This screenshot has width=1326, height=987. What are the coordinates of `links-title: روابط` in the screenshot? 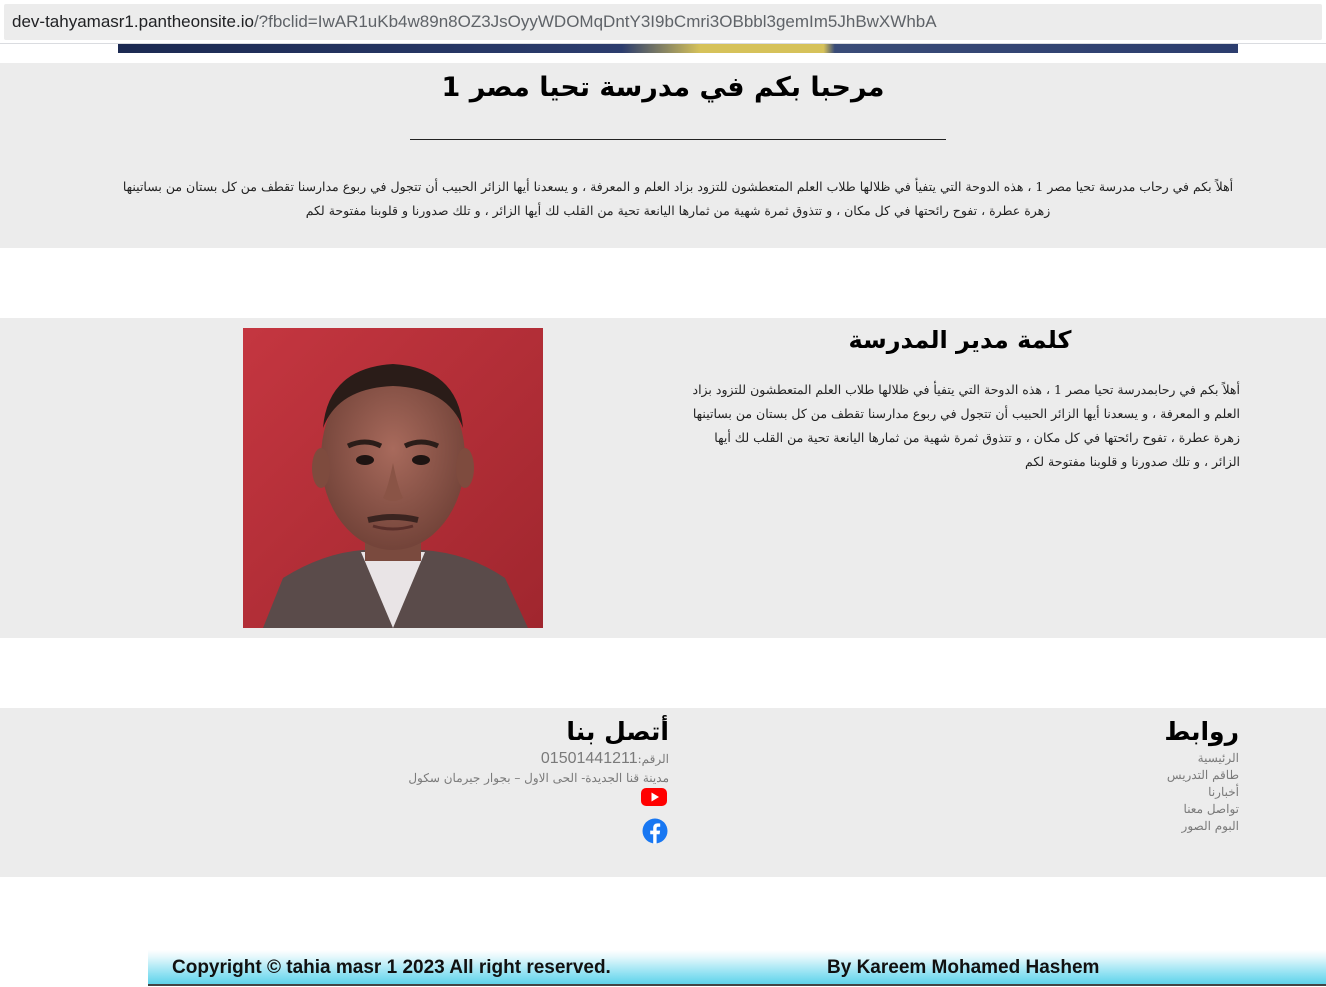 It's located at (1201, 731).